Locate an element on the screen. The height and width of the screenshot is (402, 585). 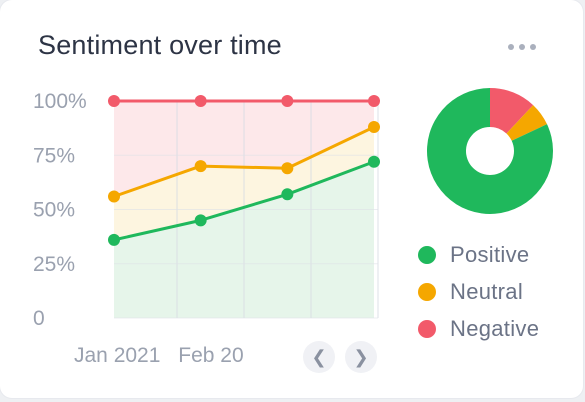
legend-label: Neutral is located at coordinates (487, 291).